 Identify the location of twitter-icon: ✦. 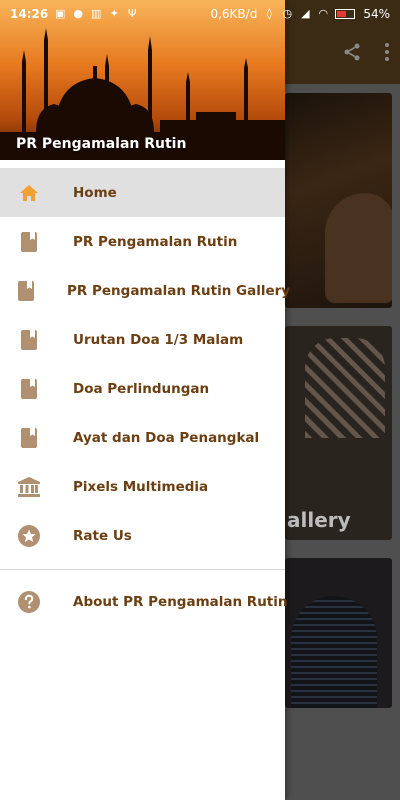
(114, 13).